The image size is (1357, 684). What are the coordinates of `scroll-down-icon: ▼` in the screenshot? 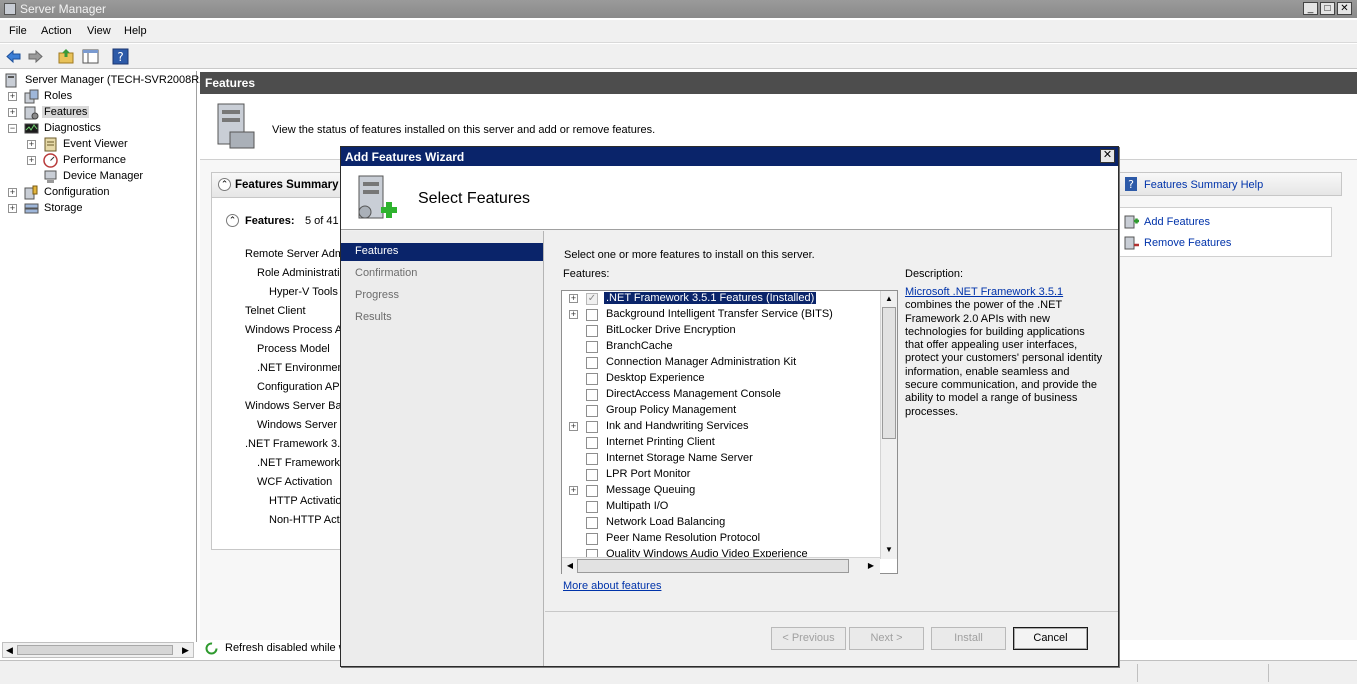 It's located at (889, 550).